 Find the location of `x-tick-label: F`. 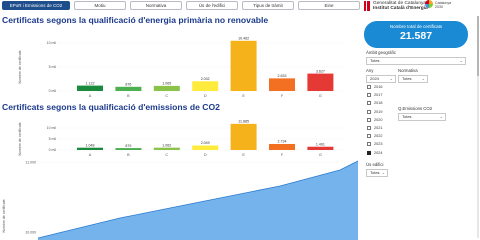

x-tick-label: F is located at coordinates (282, 155).